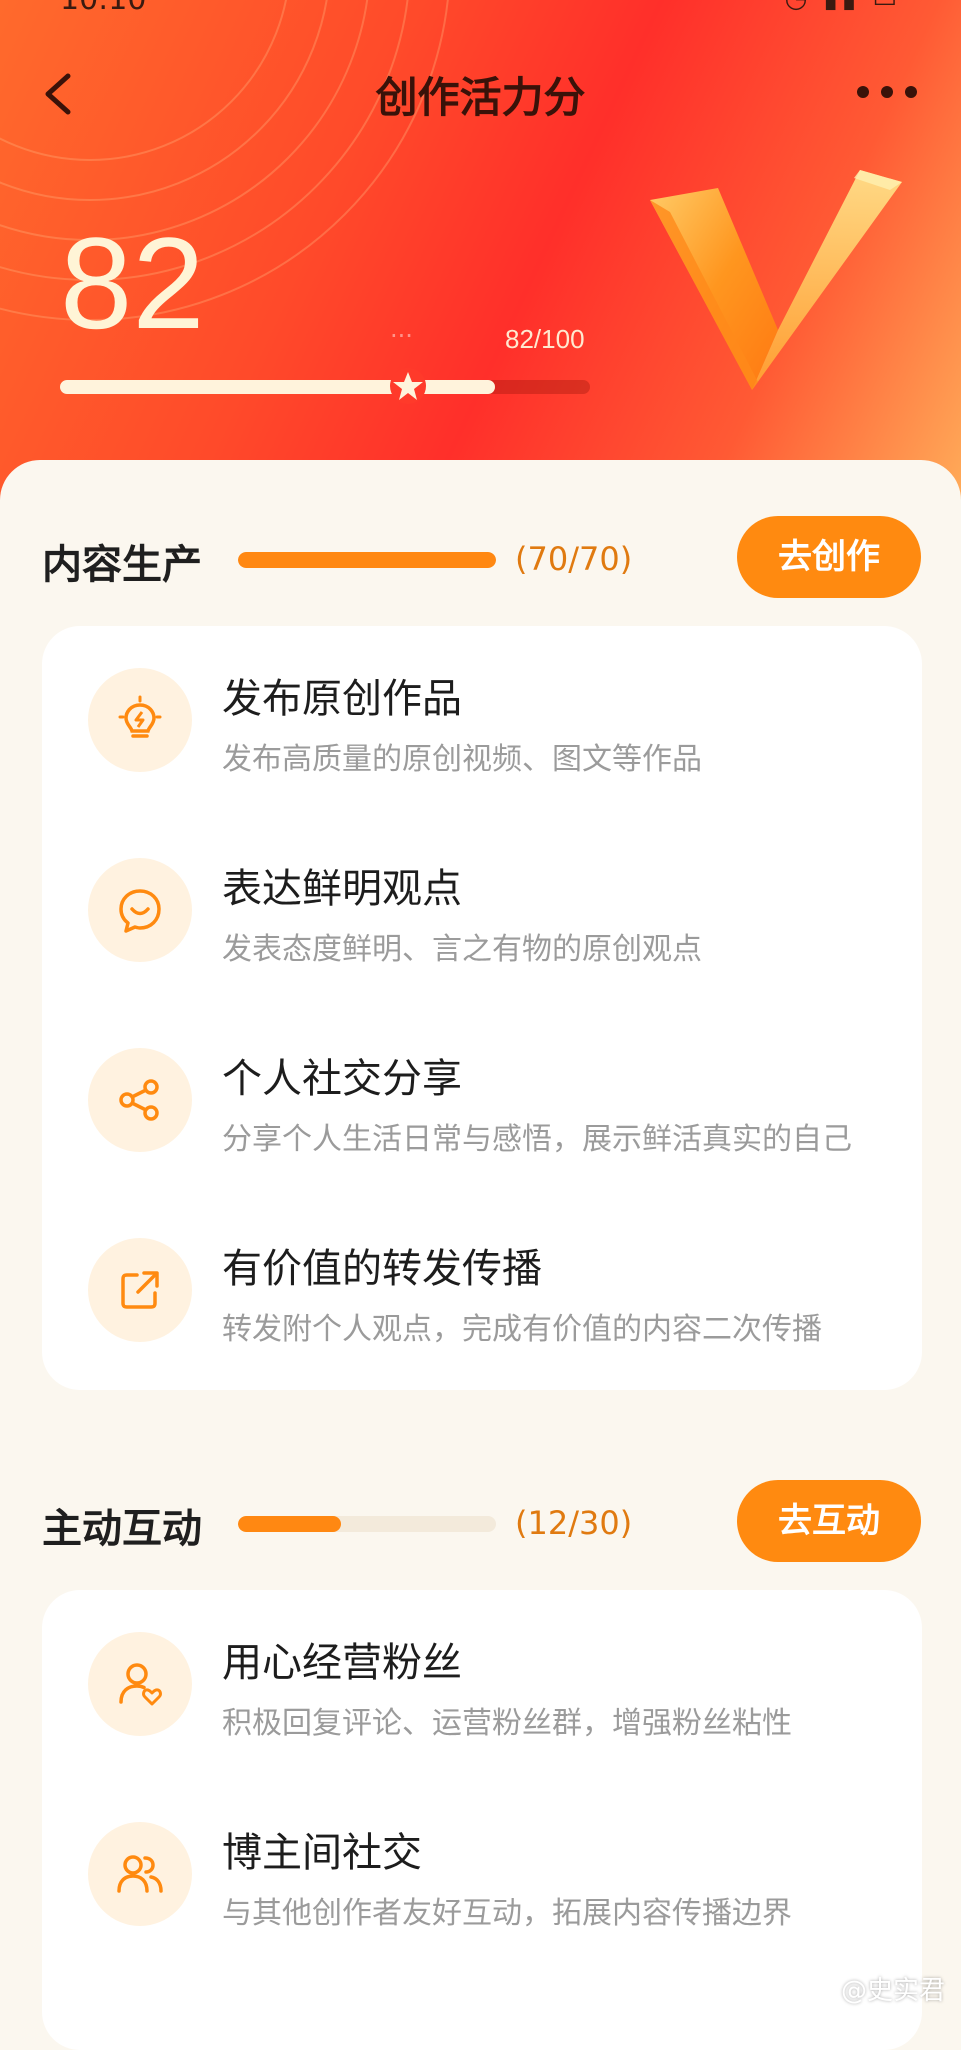 The height and width of the screenshot is (2050, 961). I want to click on task-item-manage-fans: 用心经营粉丝 积极回复评论、运营粉丝群，增强粉丝粘性, so click(482, 1675).